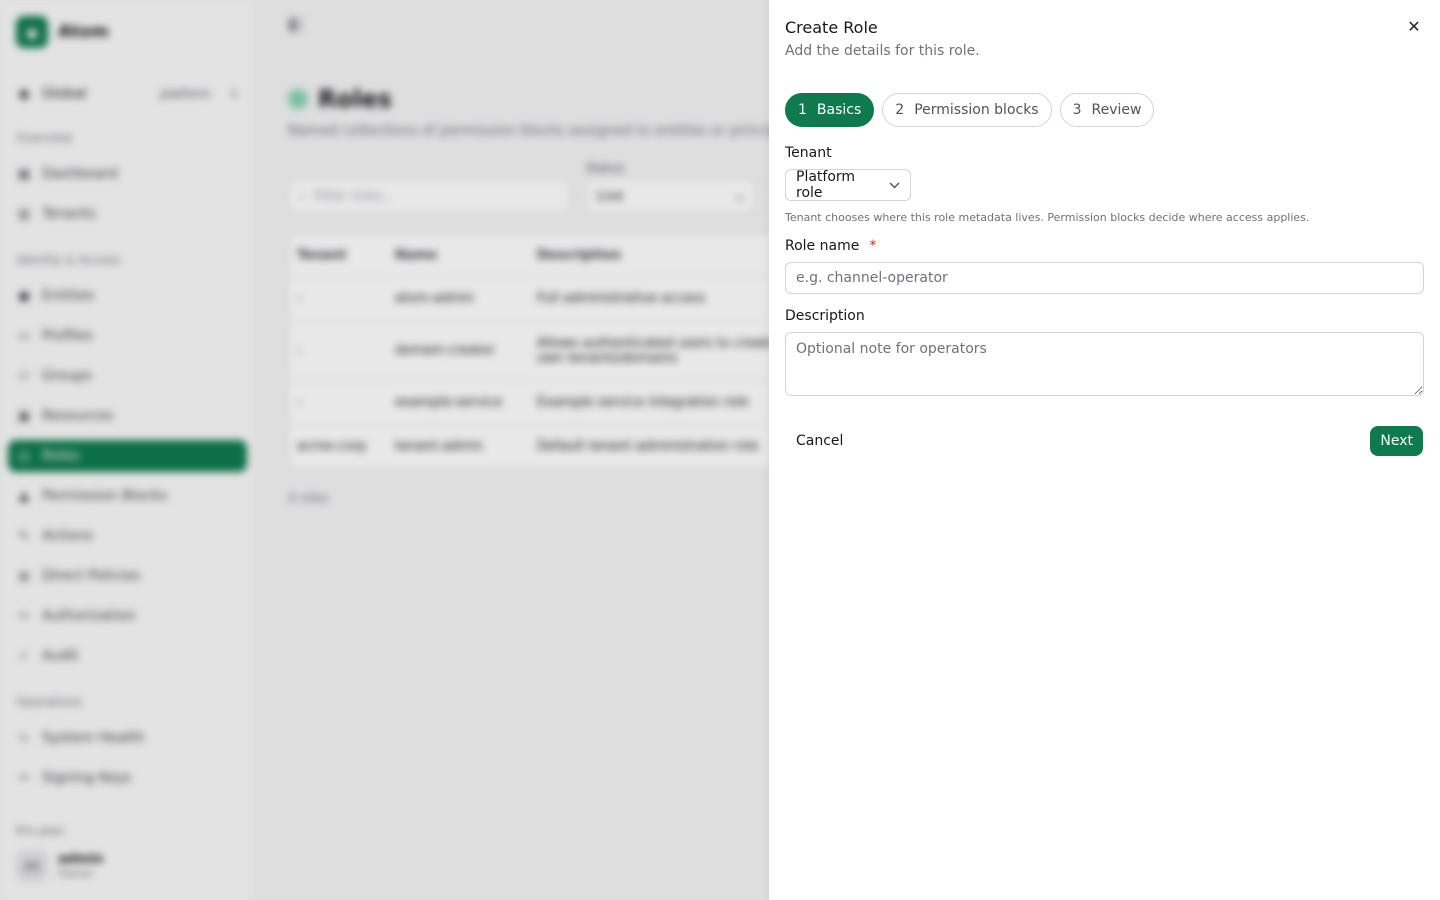  Describe the element at coordinates (1104, 246) in the screenshot. I see `role-name-label: Role name *` at that location.